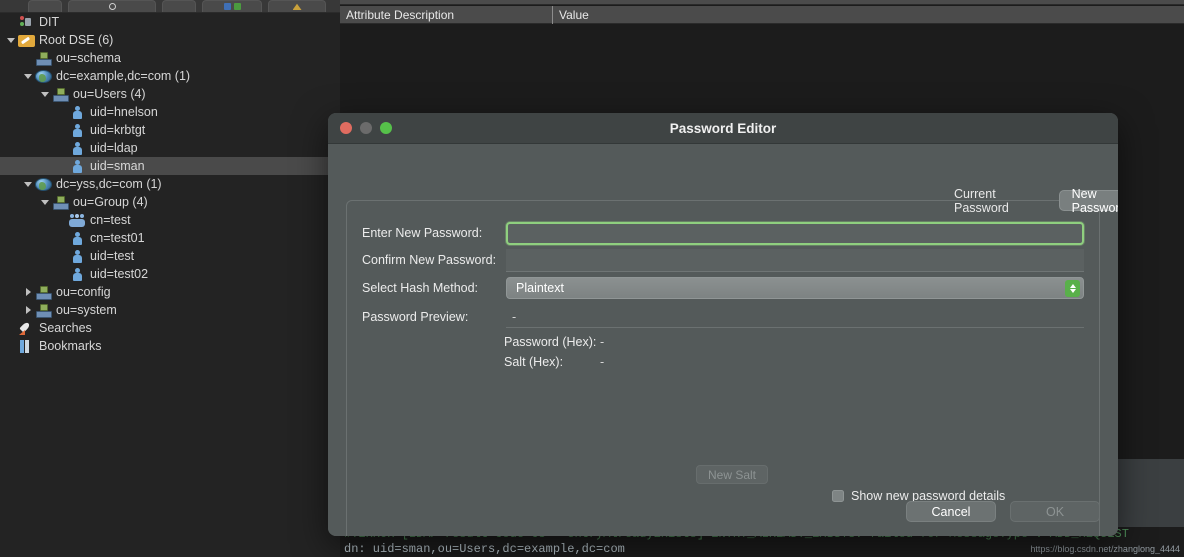 The image size is (1184, 557). What do you see at coordinates (1072, 288) in the screenshot?
I see `stepper-icon` at bounding box center [1072, 288].